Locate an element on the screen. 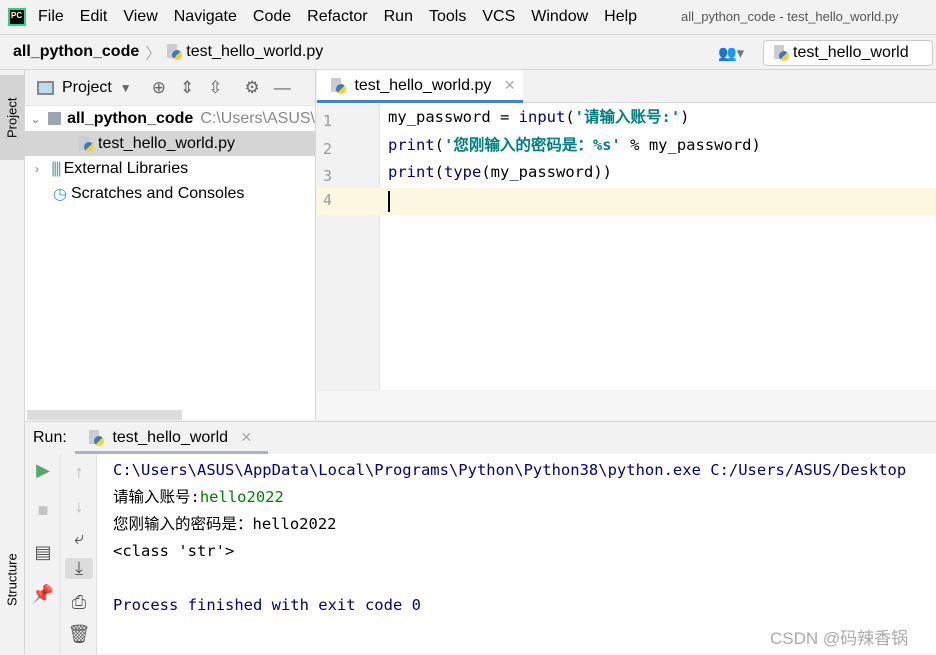 Image resolution: width=936 pixels, height=655 pixels. project-tool-tab: Project is located at coordinates (12, 117).